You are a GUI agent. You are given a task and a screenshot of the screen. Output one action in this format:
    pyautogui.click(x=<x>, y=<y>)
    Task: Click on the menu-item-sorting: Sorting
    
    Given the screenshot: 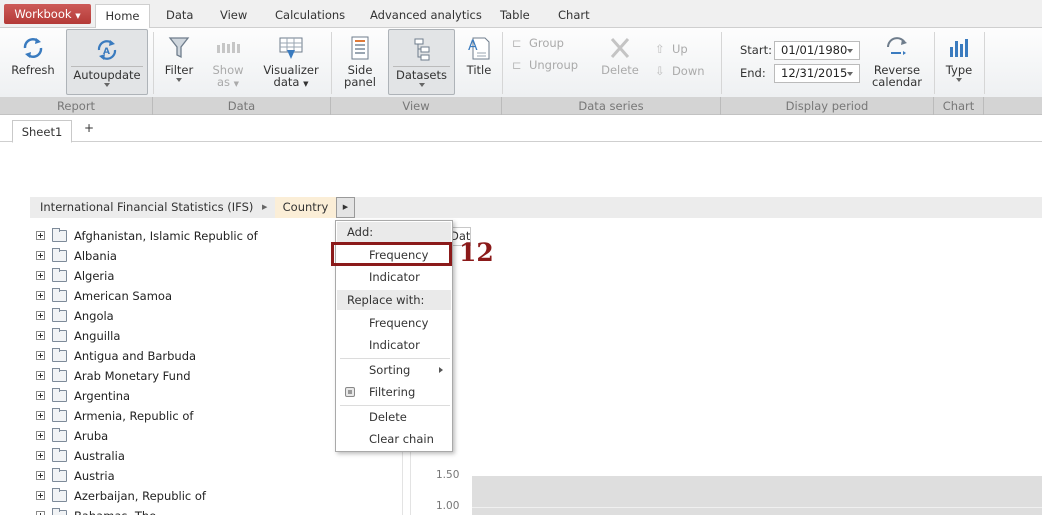 What is the action you would take?
    pyautogui.click(x=394, y=370)
    